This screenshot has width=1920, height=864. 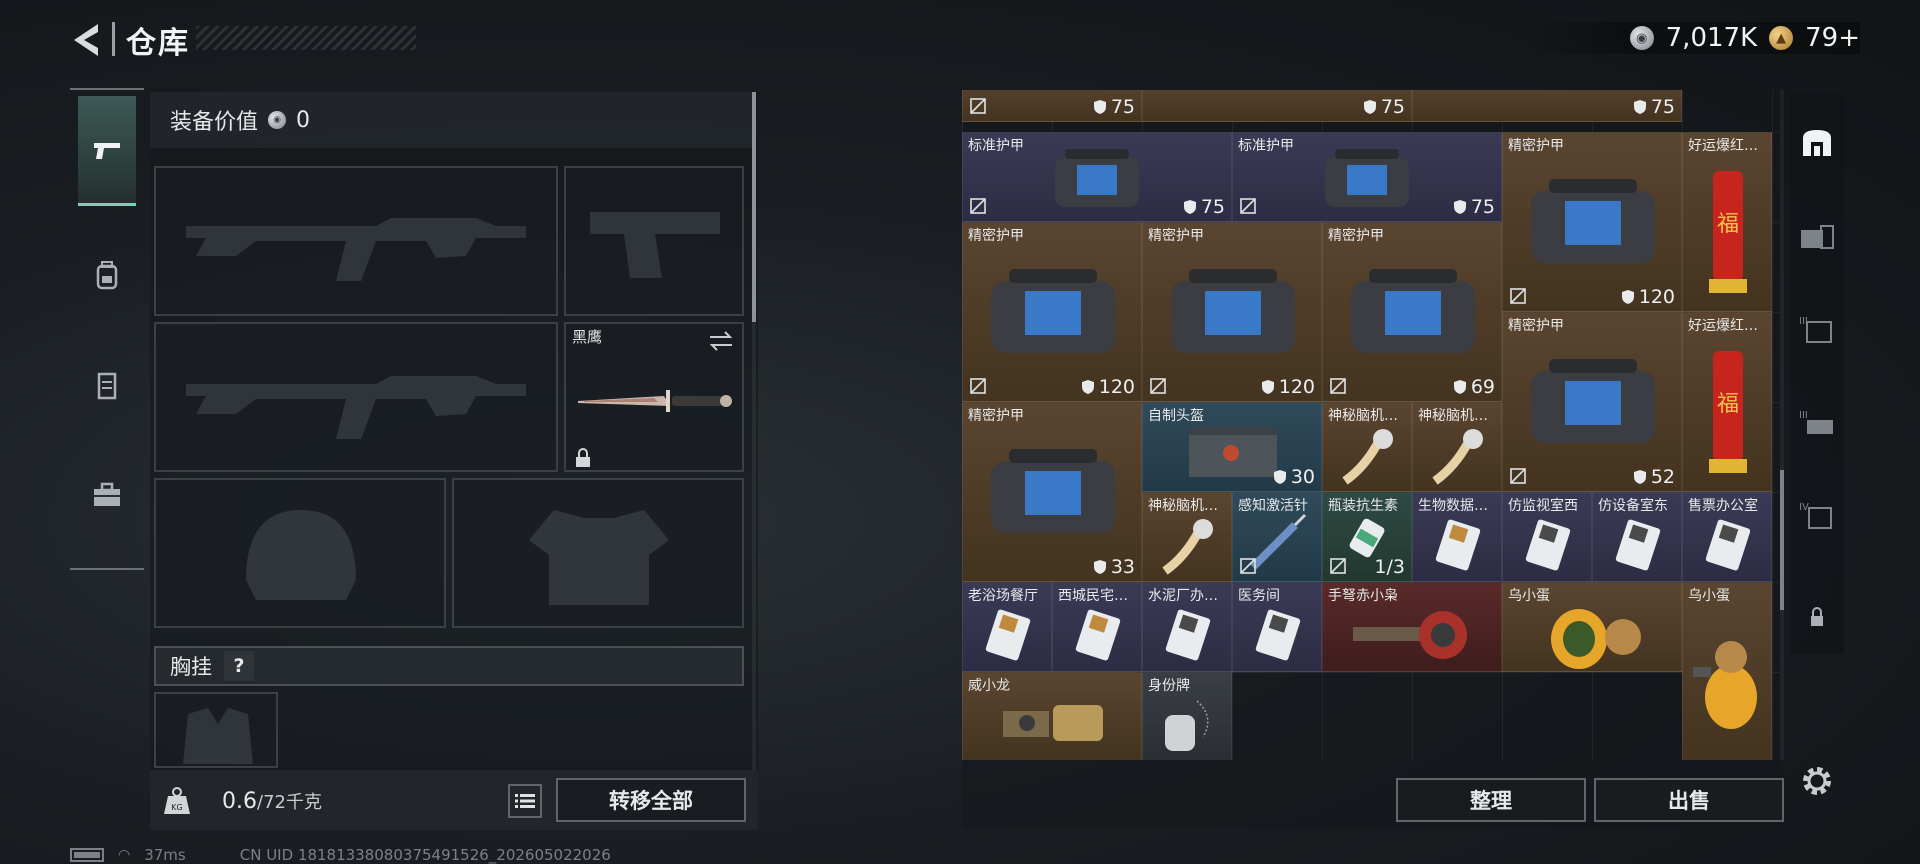 I want to click on rifle-silhouette-icon, so click(x=356, y=249).